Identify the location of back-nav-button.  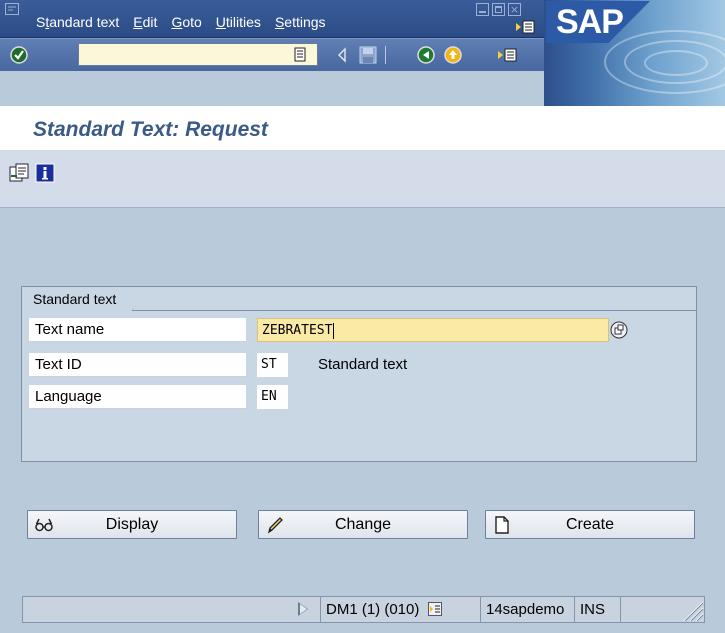
(342, 55).